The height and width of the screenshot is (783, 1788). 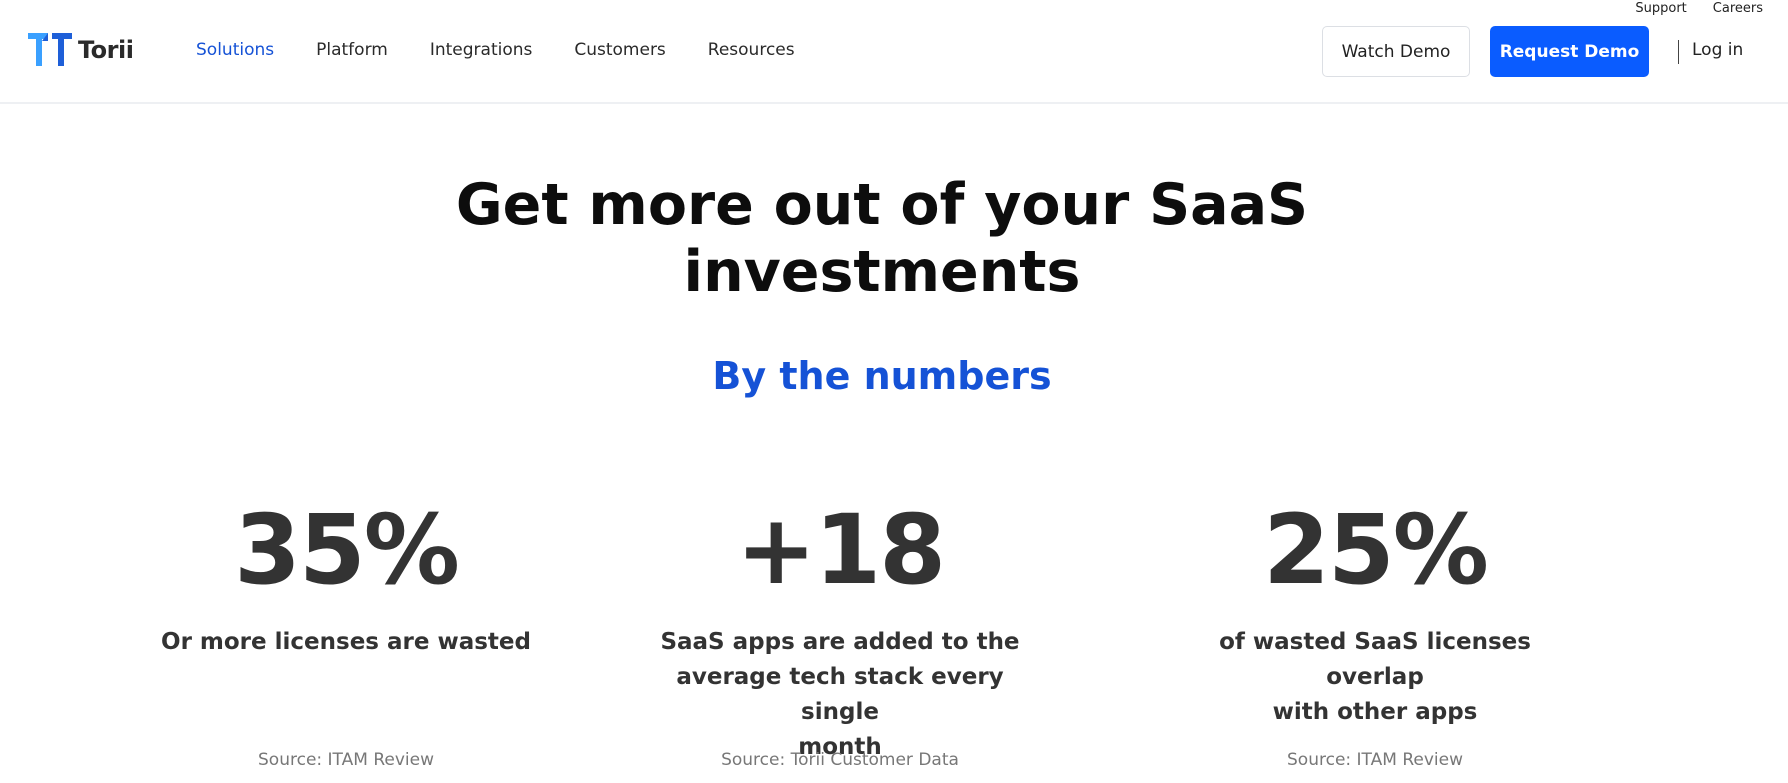 I want to click on stat-description-line: Or more licenses are wasted, so click(x=346, y=642).